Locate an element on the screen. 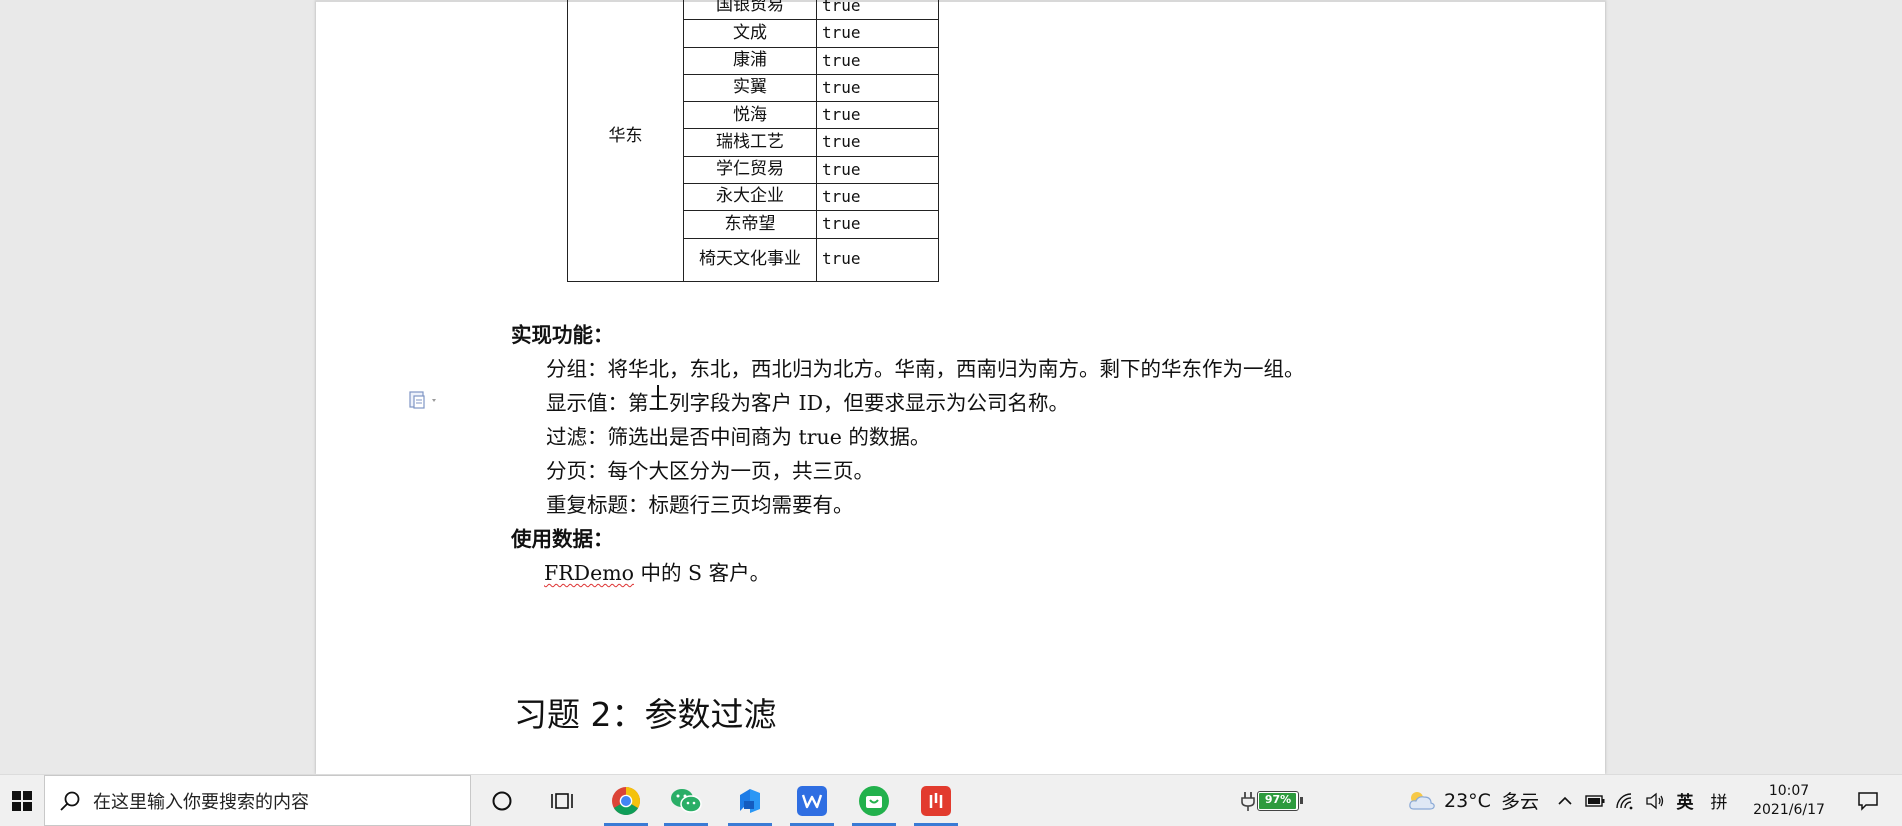 This screenshot has height=826, width=1902. taskbar-app-wechat is located at coordinates (686, 800).